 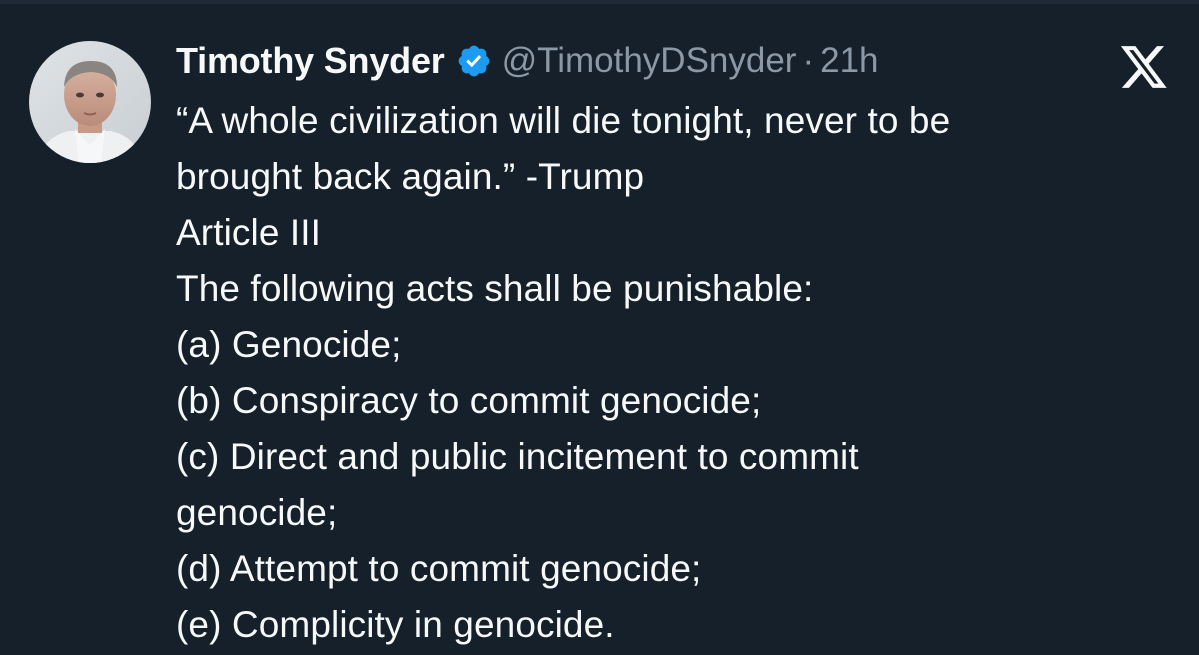 What do you see at coordinates (599, 2) in the screenshot?
I see `top-divider` at bounding box center [599, 2].